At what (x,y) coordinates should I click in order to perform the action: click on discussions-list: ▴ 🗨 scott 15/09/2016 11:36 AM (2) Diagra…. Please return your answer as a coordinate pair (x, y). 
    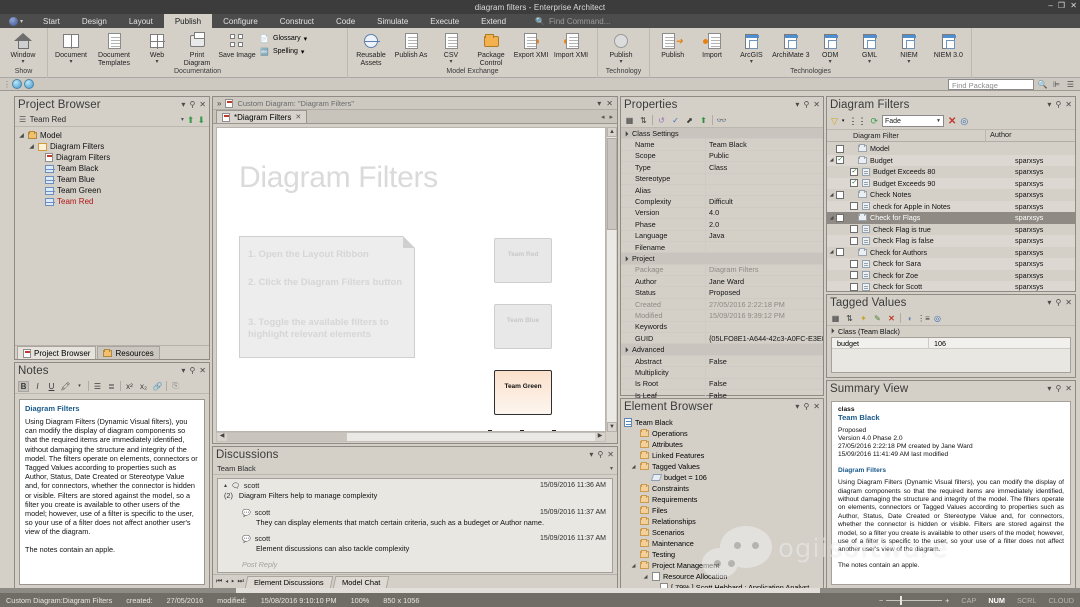
    Looking at the image, I should click on (415, 525).